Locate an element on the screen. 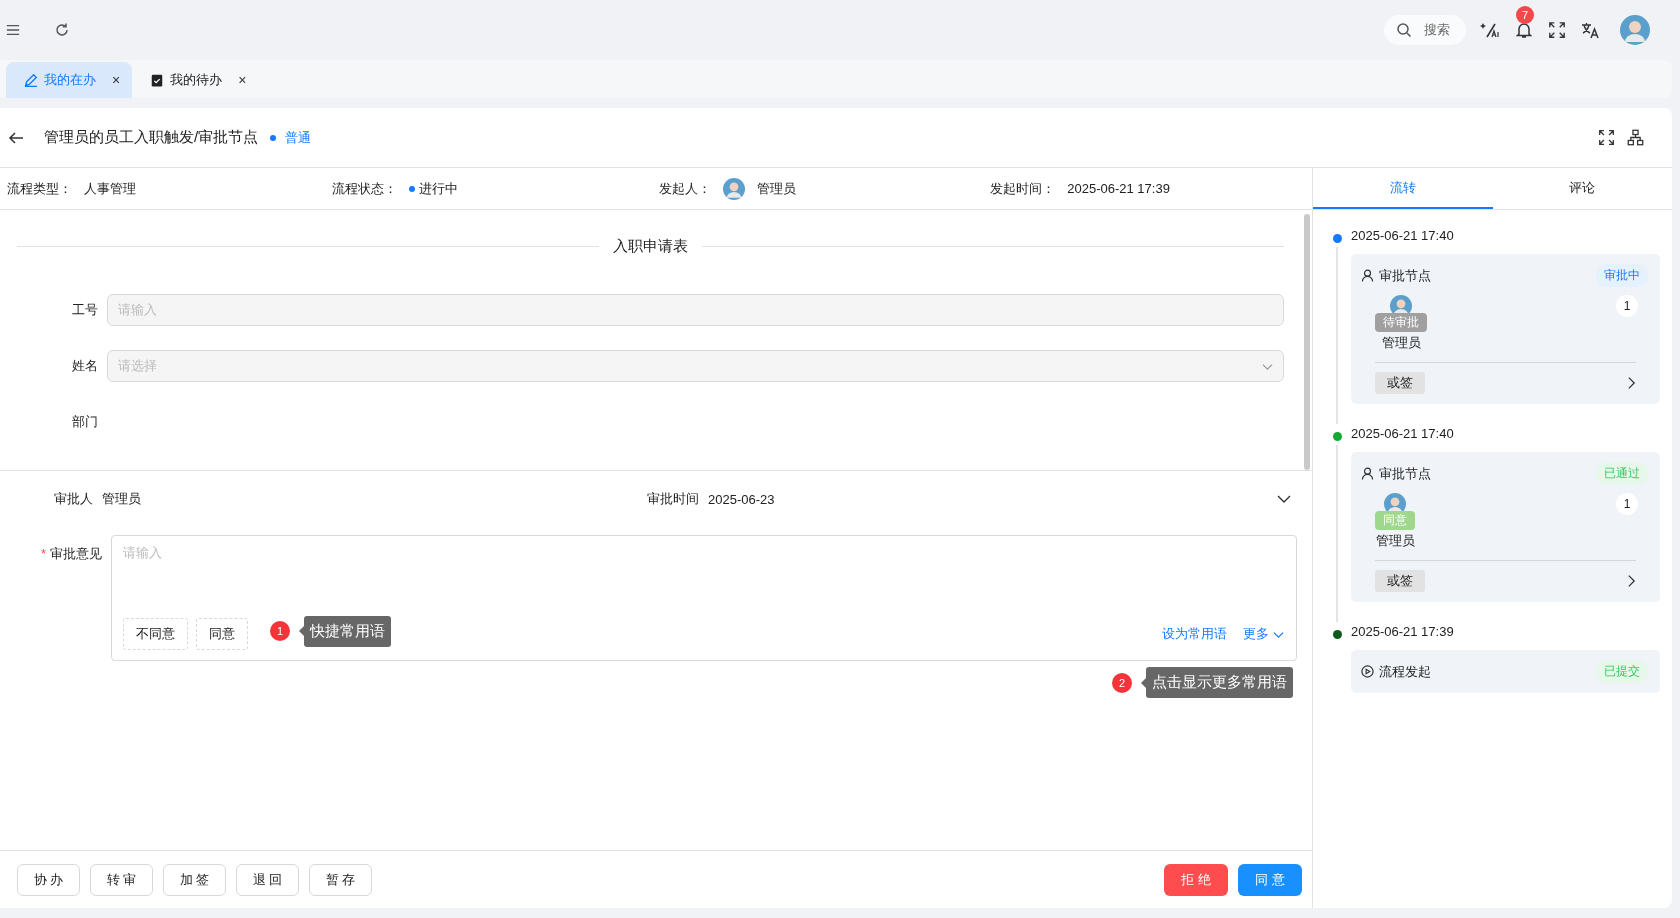 The width and height of the screenshot is (1680, 918). phrase-button: 不同意 is located at coordinates (155, 634).